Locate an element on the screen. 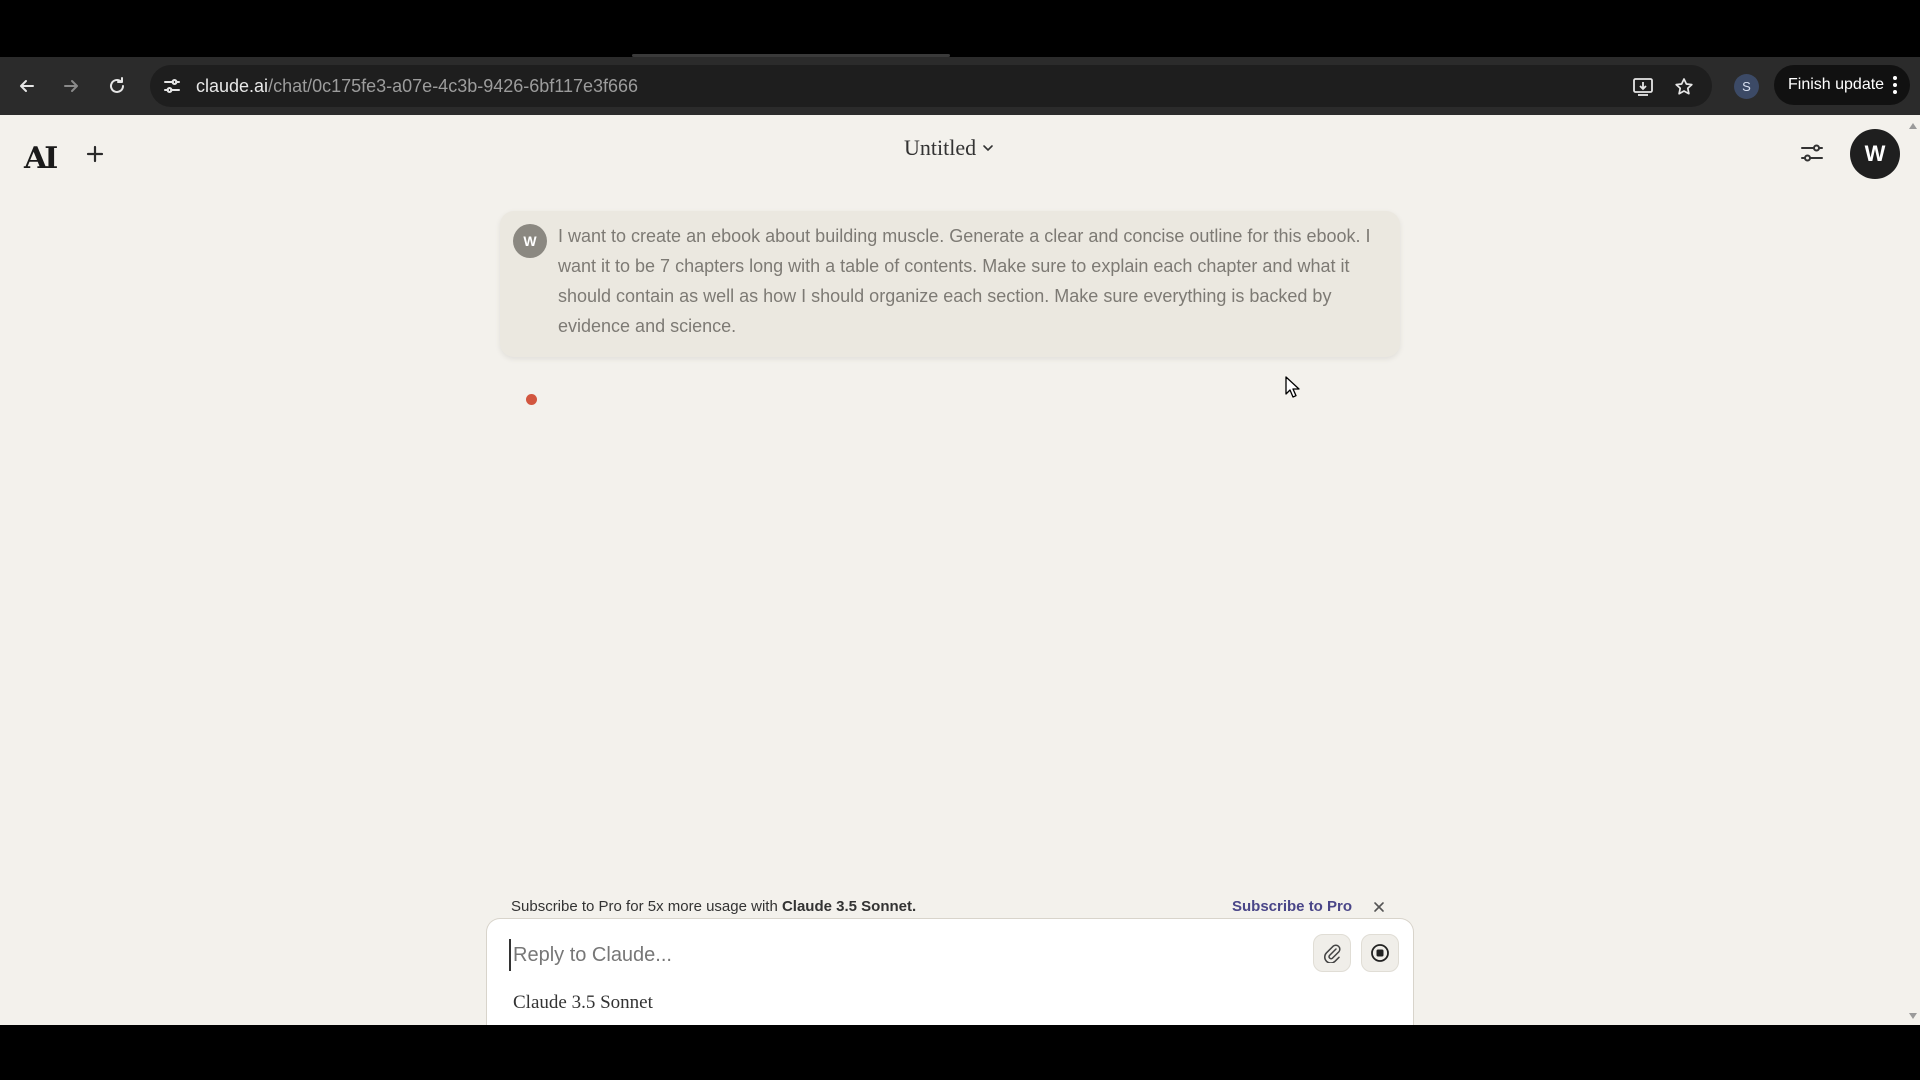 Image resolution: width=1920 pixels, height=1080 pixels. promo-model: Claude 3.5 Sonnet. is located at coordinates (849, 906).